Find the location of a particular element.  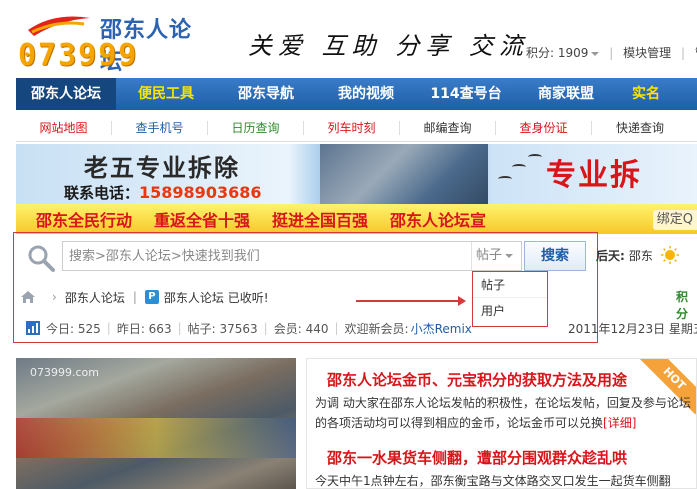

sub-nav: 网站地图 查手机号 日历查询 列车时刻 邮编查询 查身份证 快递查询 is located at coordinates (356, 128).